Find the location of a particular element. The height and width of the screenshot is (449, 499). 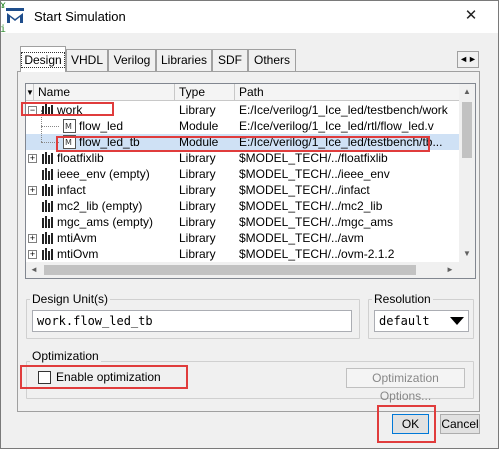

vertical-scroll-thumb is located at coordinates (467, 130).